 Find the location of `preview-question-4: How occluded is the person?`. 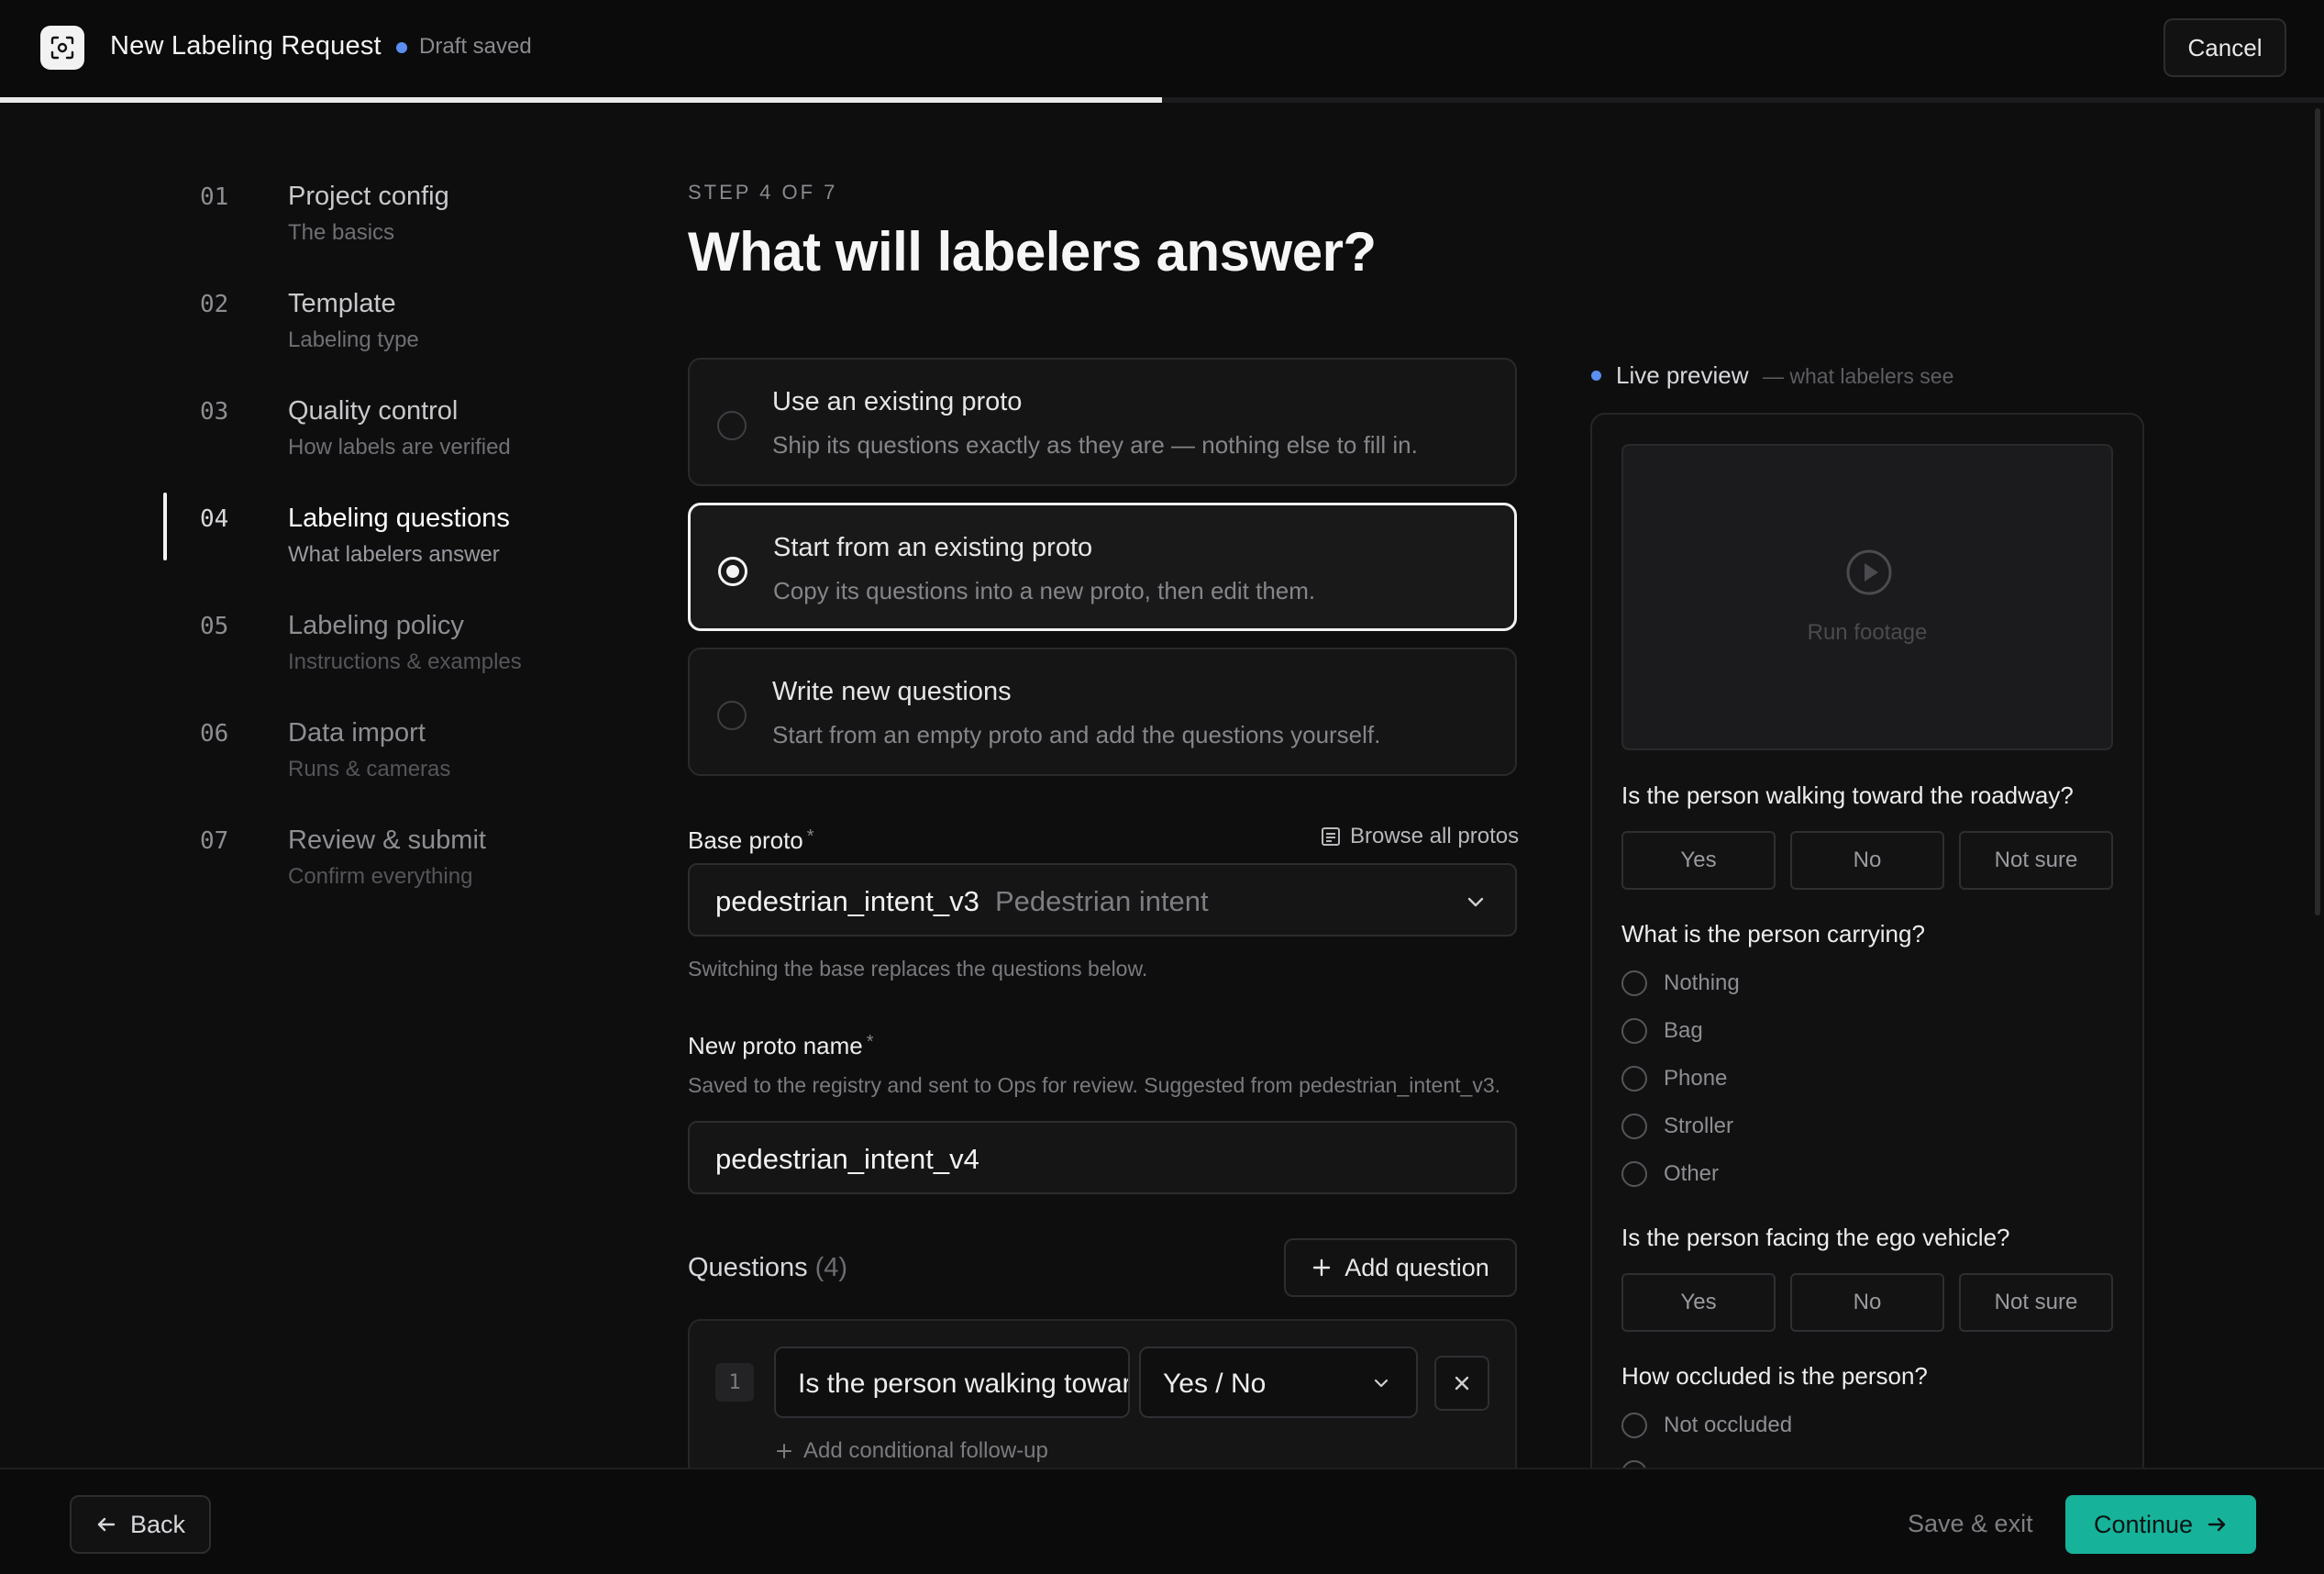

preview-question-4: How occluded is the person? is located at coordinates (1774, 1376).